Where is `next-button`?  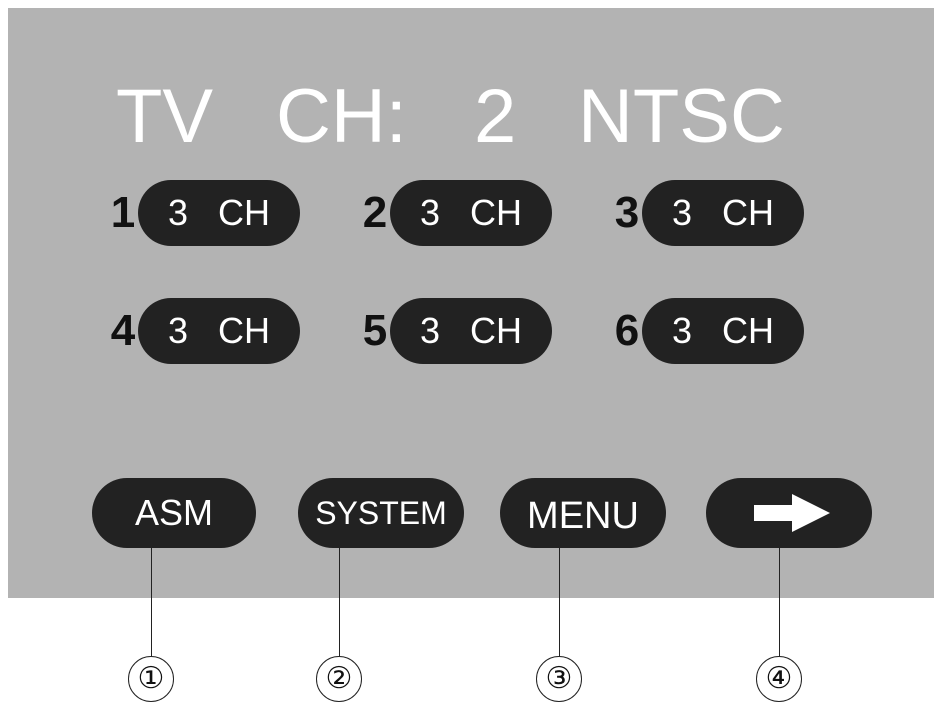
next-button is located at coordinates (789, 513).